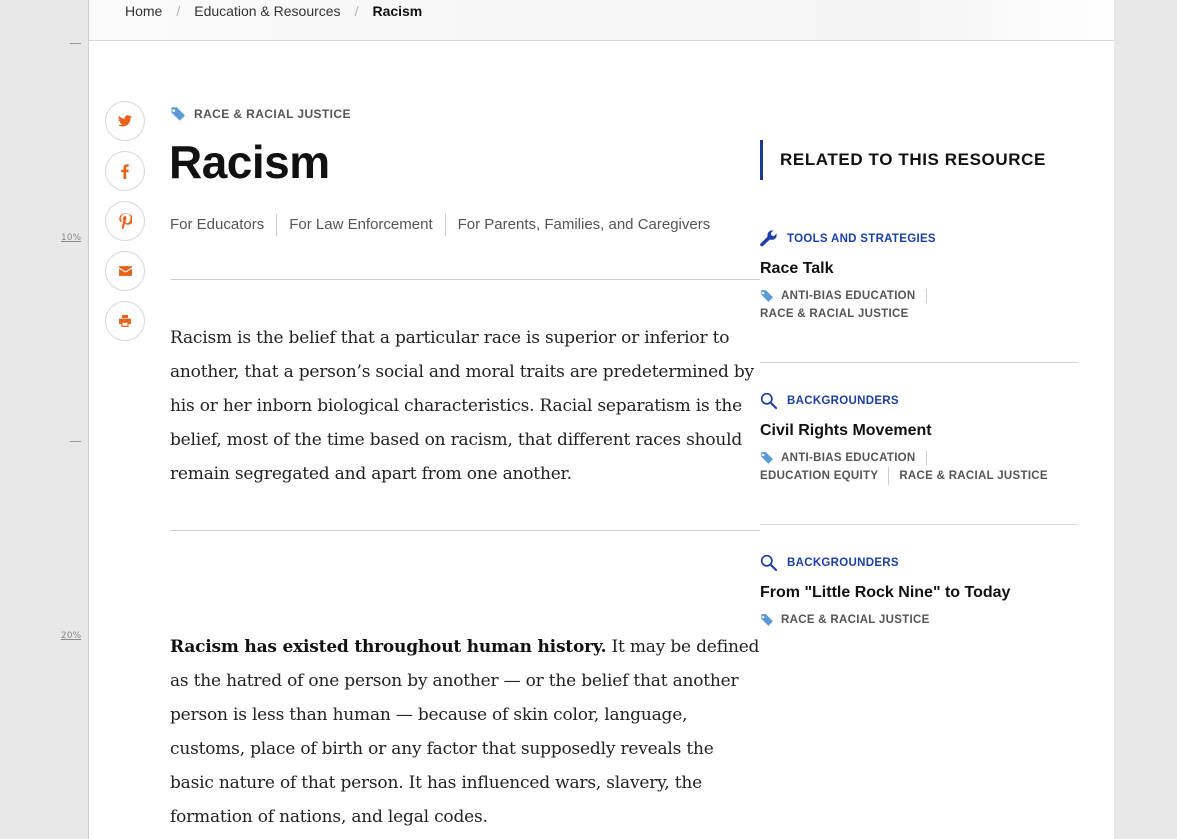 The height and width of the screenshot is (839, 1177). What do you see at coordinates (601, 20) in the screenshot?
I see `breadcrumb-bar: Home / Education & Resources / Racism` at bounding box center [601, 20].